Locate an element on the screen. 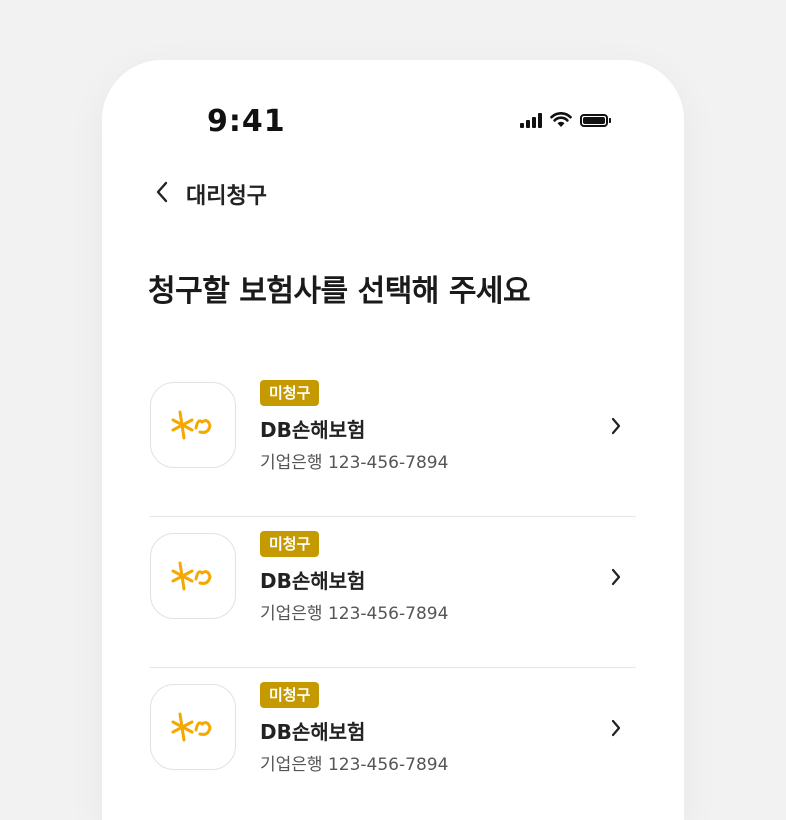  chevron-left-icon is located at coordinates (162, 192).